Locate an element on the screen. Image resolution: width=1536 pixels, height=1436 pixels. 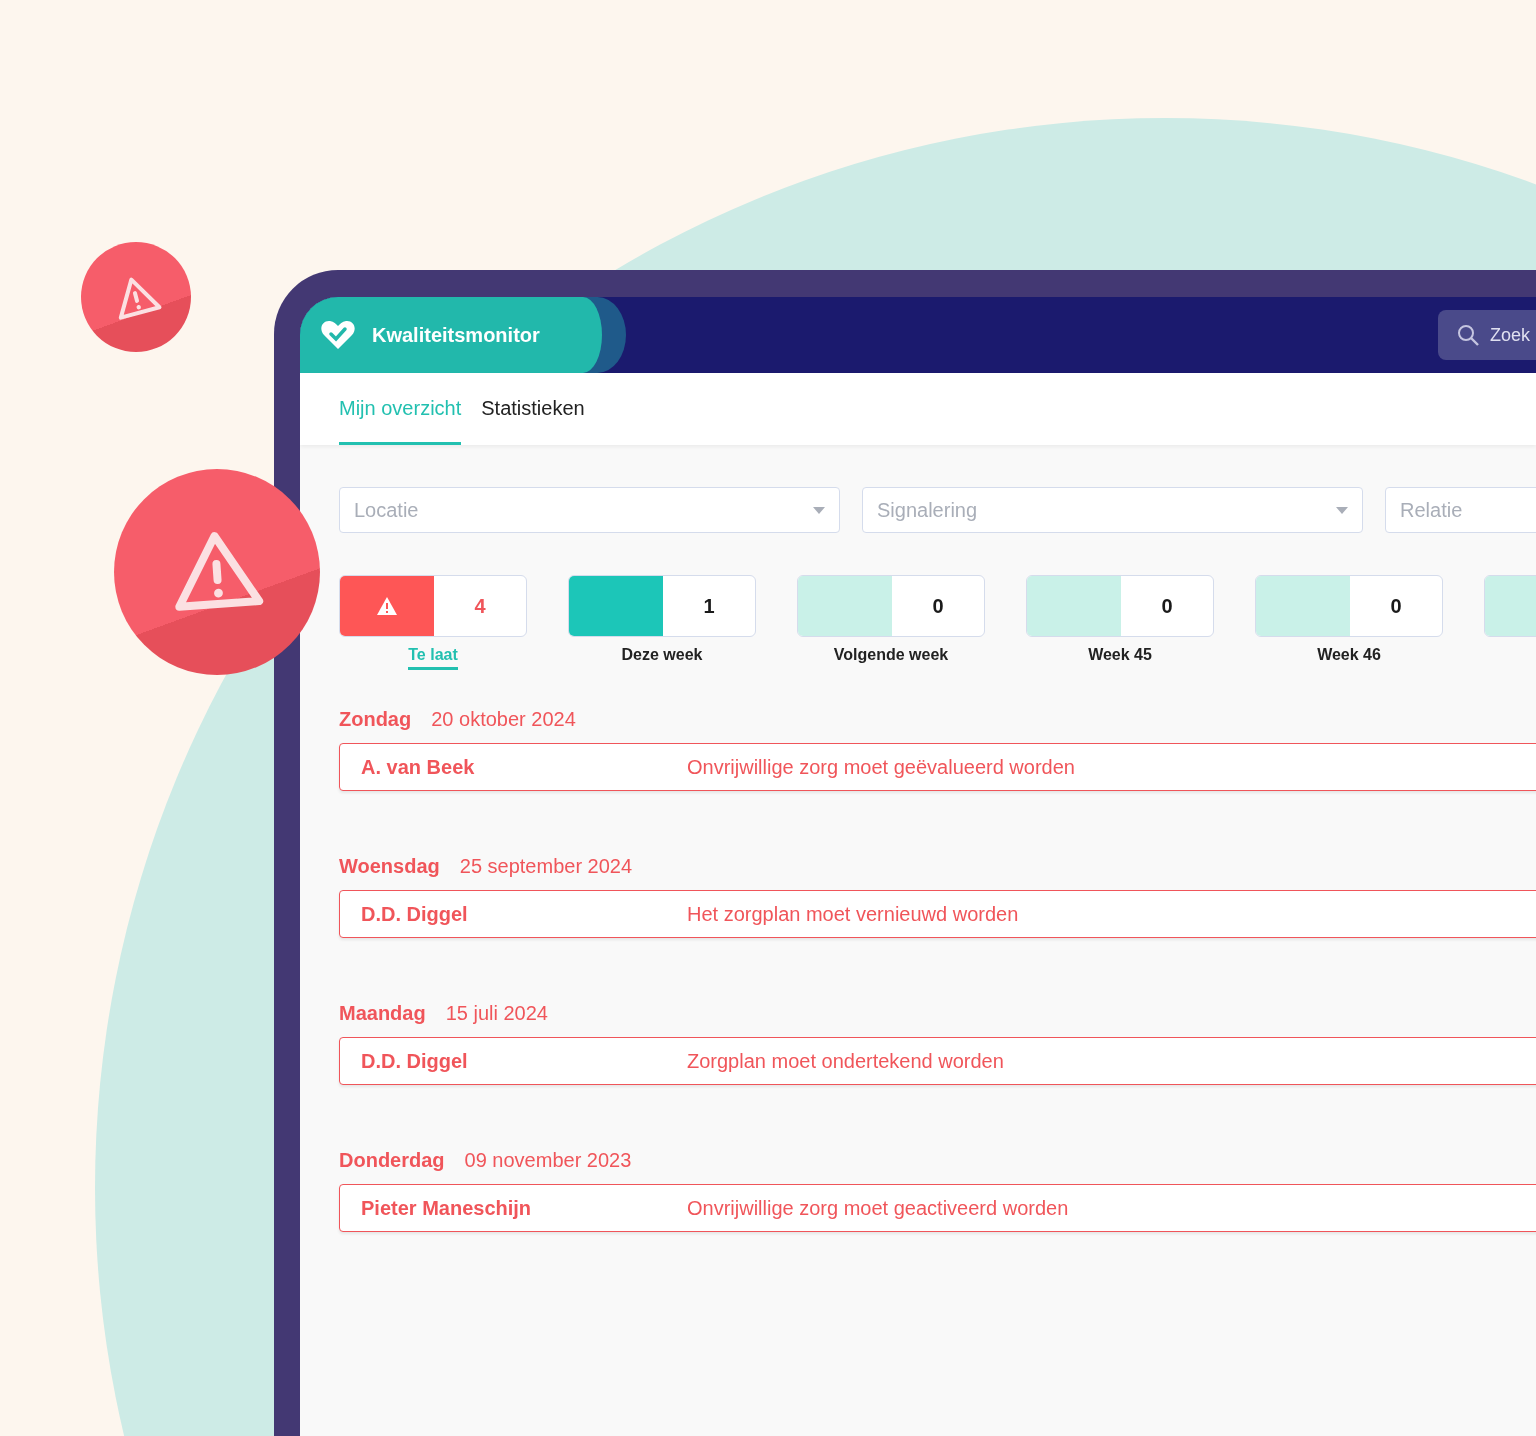
counter-label: Volgende week is located at coordinates (891, 658).